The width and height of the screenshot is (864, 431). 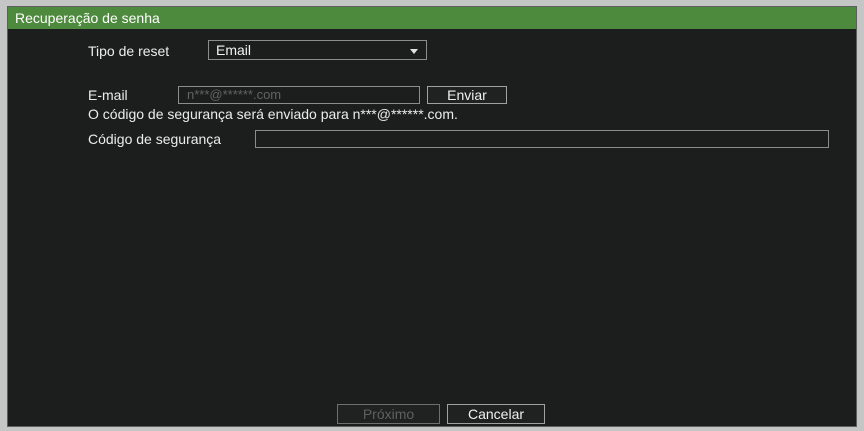 What do you see at coordinates (108, 95) in the screenshot?
I see `email-label: E-mail` at bounding box center [108, 95].